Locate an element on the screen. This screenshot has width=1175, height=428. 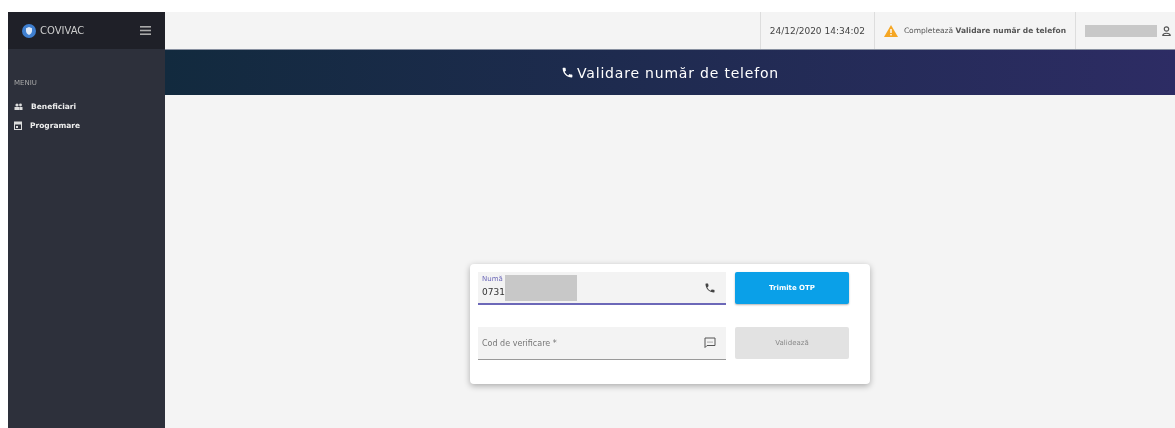
field-placeholder: Cod de verificare * is located at coordinates (520, 343).